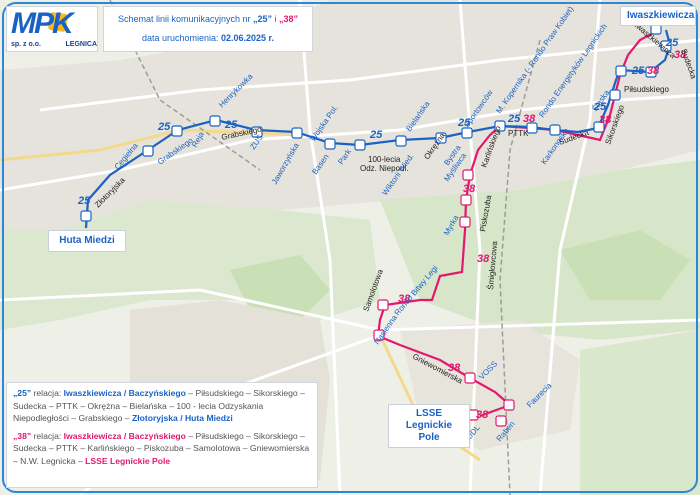 The image size is (700, 495). Describe the element at coordinates (128, 460) in the screenshot. I see `legend-38-end: LSSE Legnickie Pole` at that location.